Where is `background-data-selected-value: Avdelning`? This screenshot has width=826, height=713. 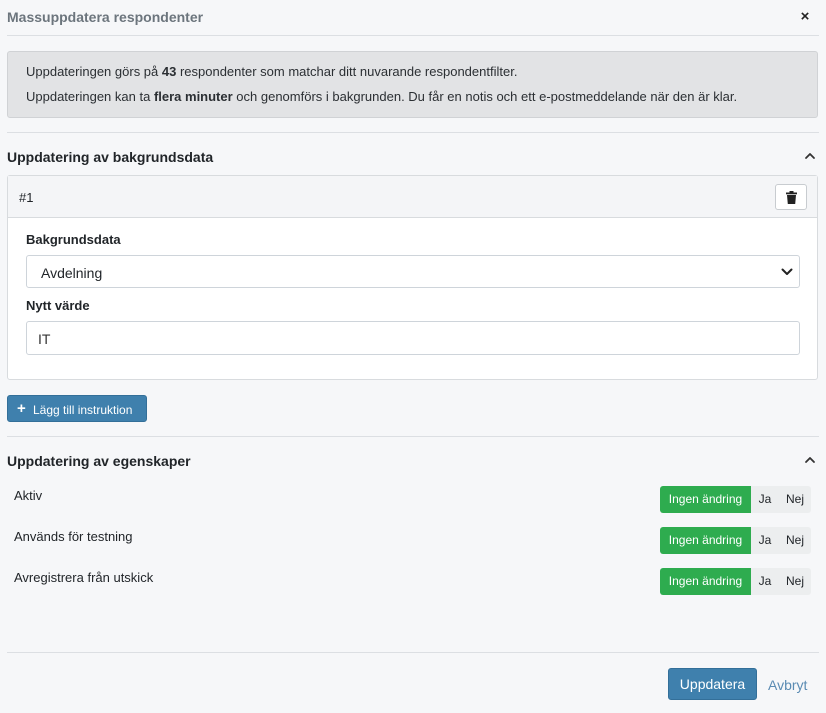 background-data-selected-value: Avdelning is located at coordinates (72, 273).